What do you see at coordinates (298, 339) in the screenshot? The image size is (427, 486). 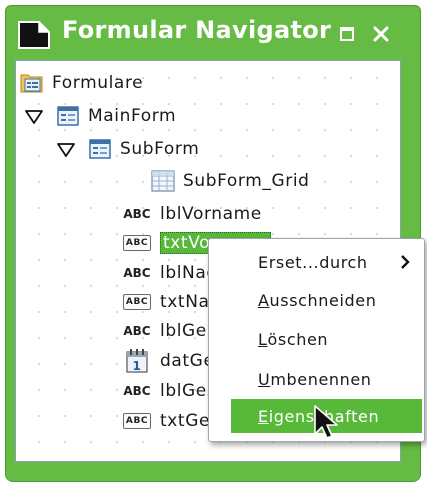 I see `menu-item-label: öschen` at bounding box center [298, 339].